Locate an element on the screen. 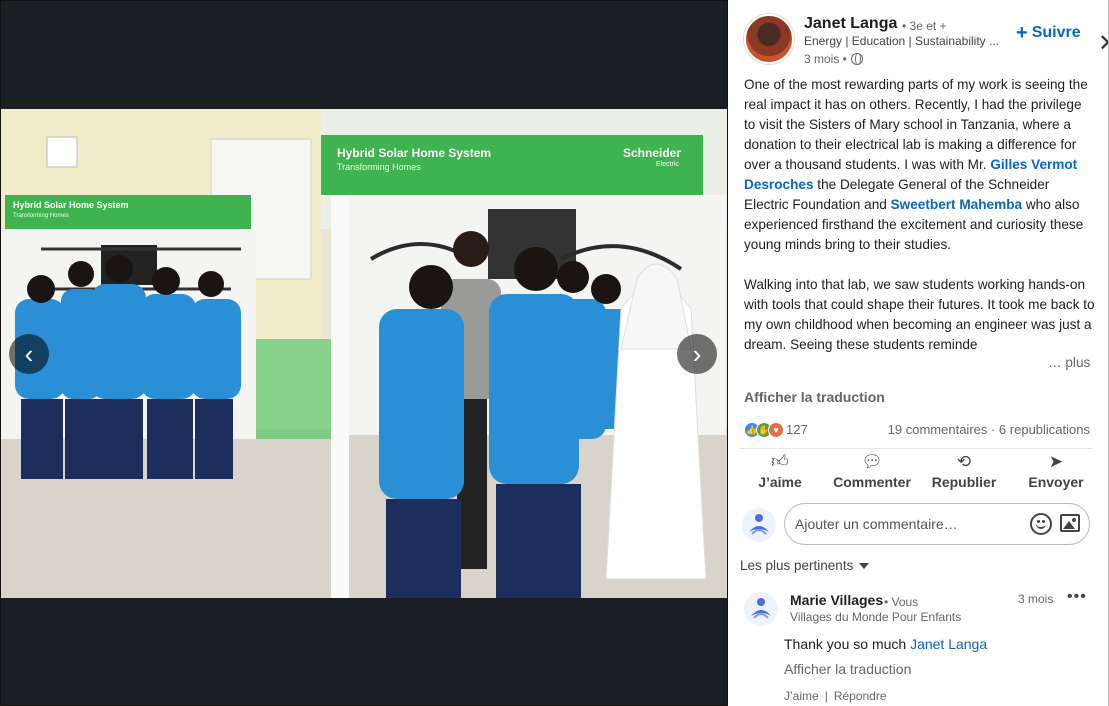 This screenshot has width=1109, height=706. sort-label: Les plus pertinents is located at coordinates (797, 565).